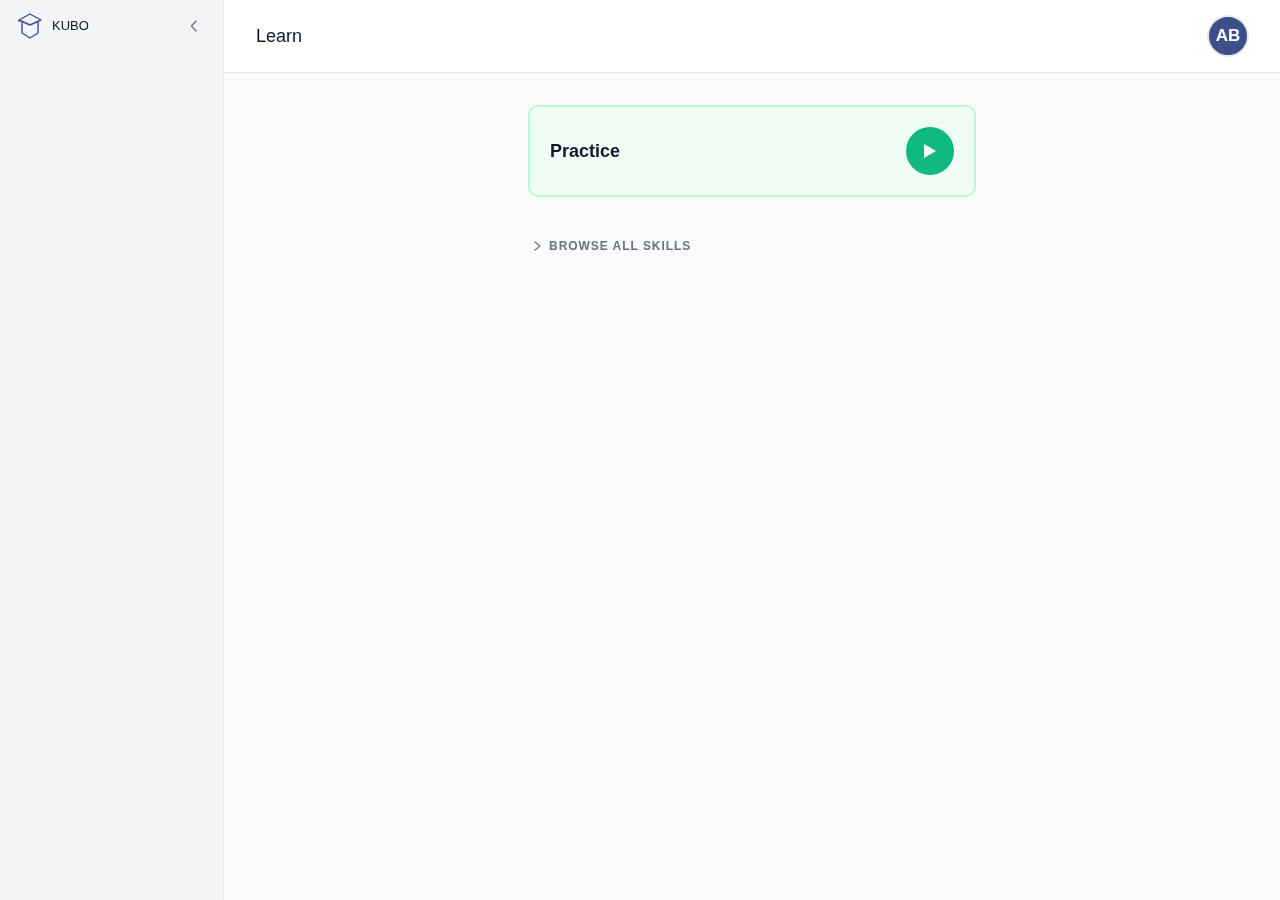 This screenshot has height=900, width=1280. Describe the element at coordinates (30, 26) in the screenshot. I see `cube-cap-icon` at that location.